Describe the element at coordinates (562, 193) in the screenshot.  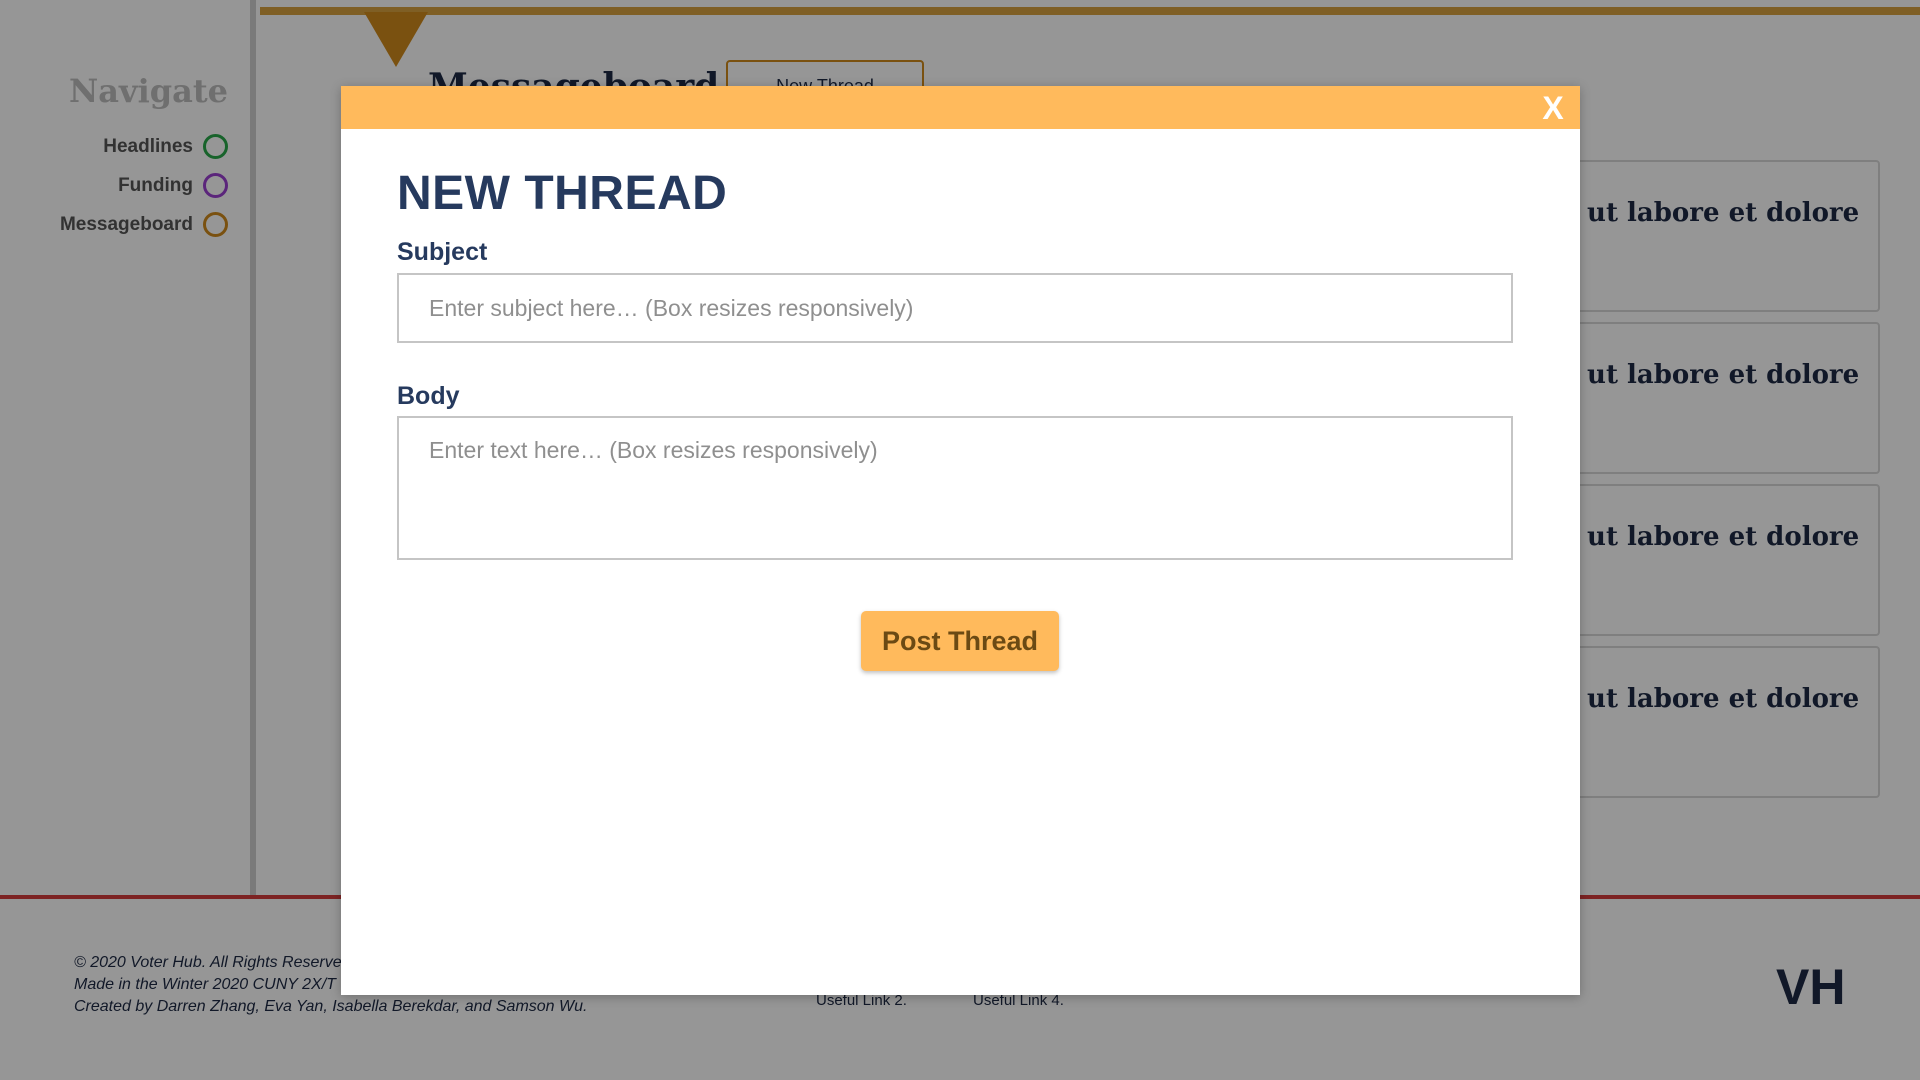
I see `modal-title: NEW THREAD` at that location.